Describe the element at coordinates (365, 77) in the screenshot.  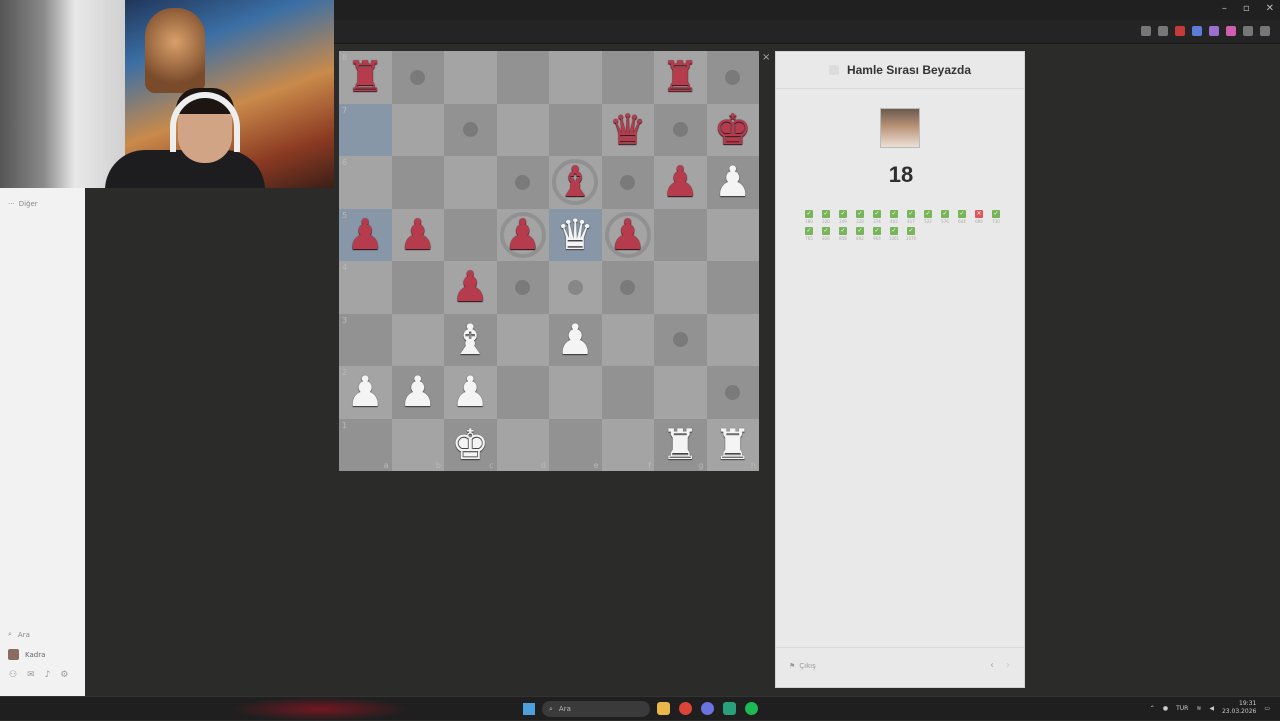
I see `square-a8: 8 ♜` at that location.